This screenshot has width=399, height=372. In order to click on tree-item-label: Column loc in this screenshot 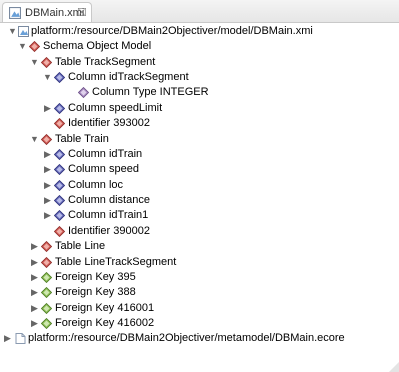, I will do `click(96, 185)`.